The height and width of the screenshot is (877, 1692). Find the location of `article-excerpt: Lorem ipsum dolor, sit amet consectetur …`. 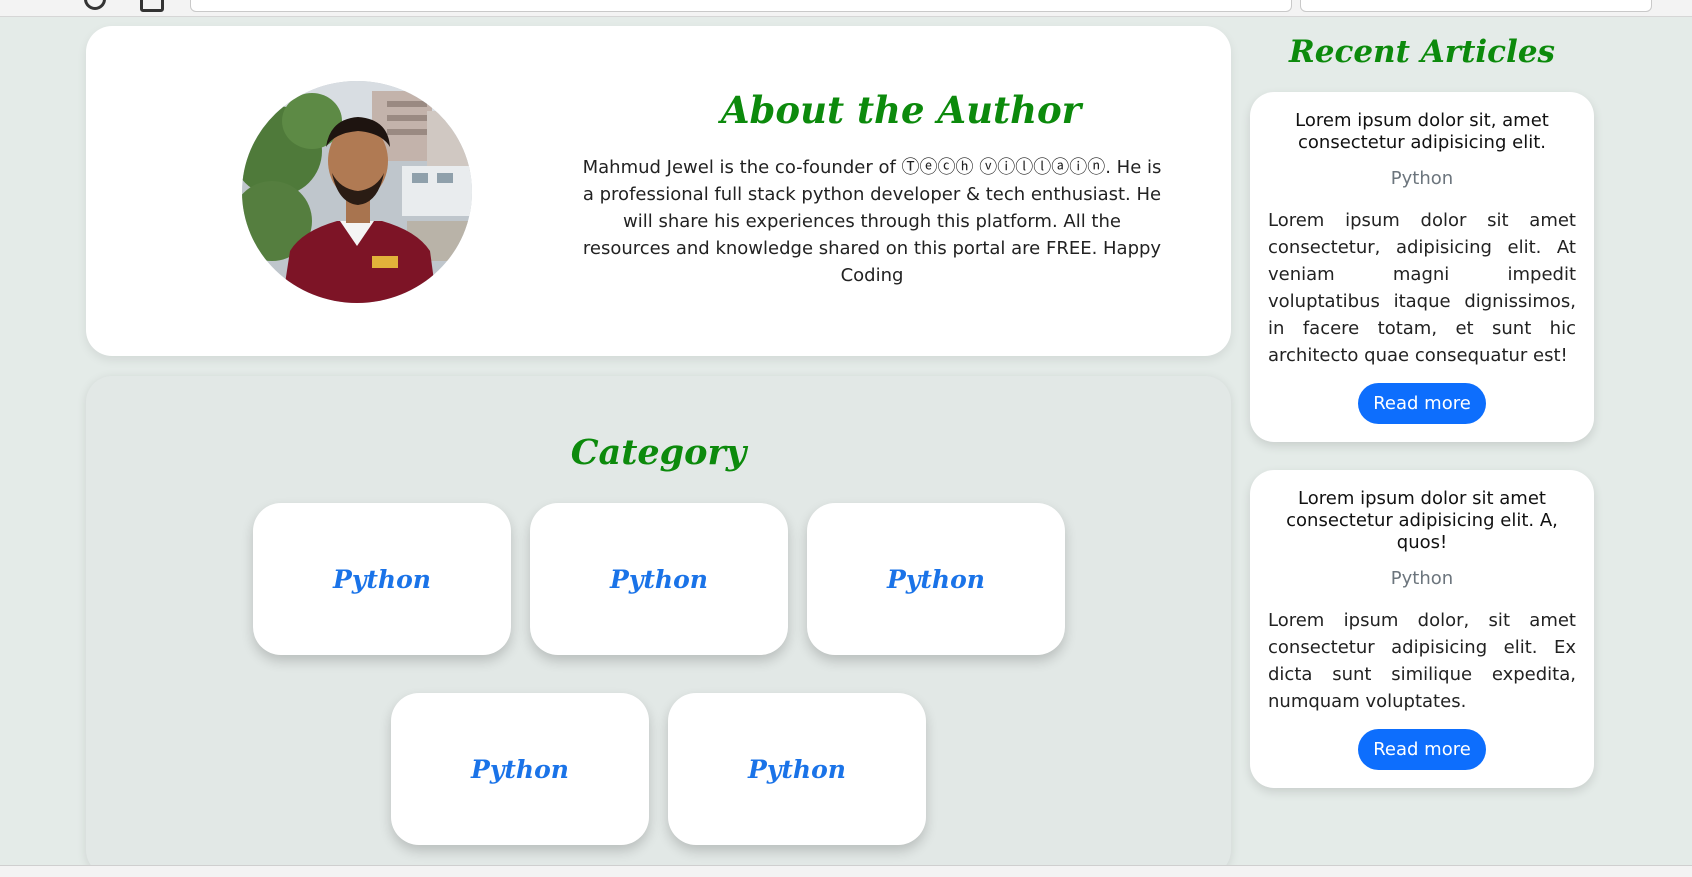

article-excerpt: Lorem ipsum dolor, sit amet consectetur … is located at coordinates (1422, 661).